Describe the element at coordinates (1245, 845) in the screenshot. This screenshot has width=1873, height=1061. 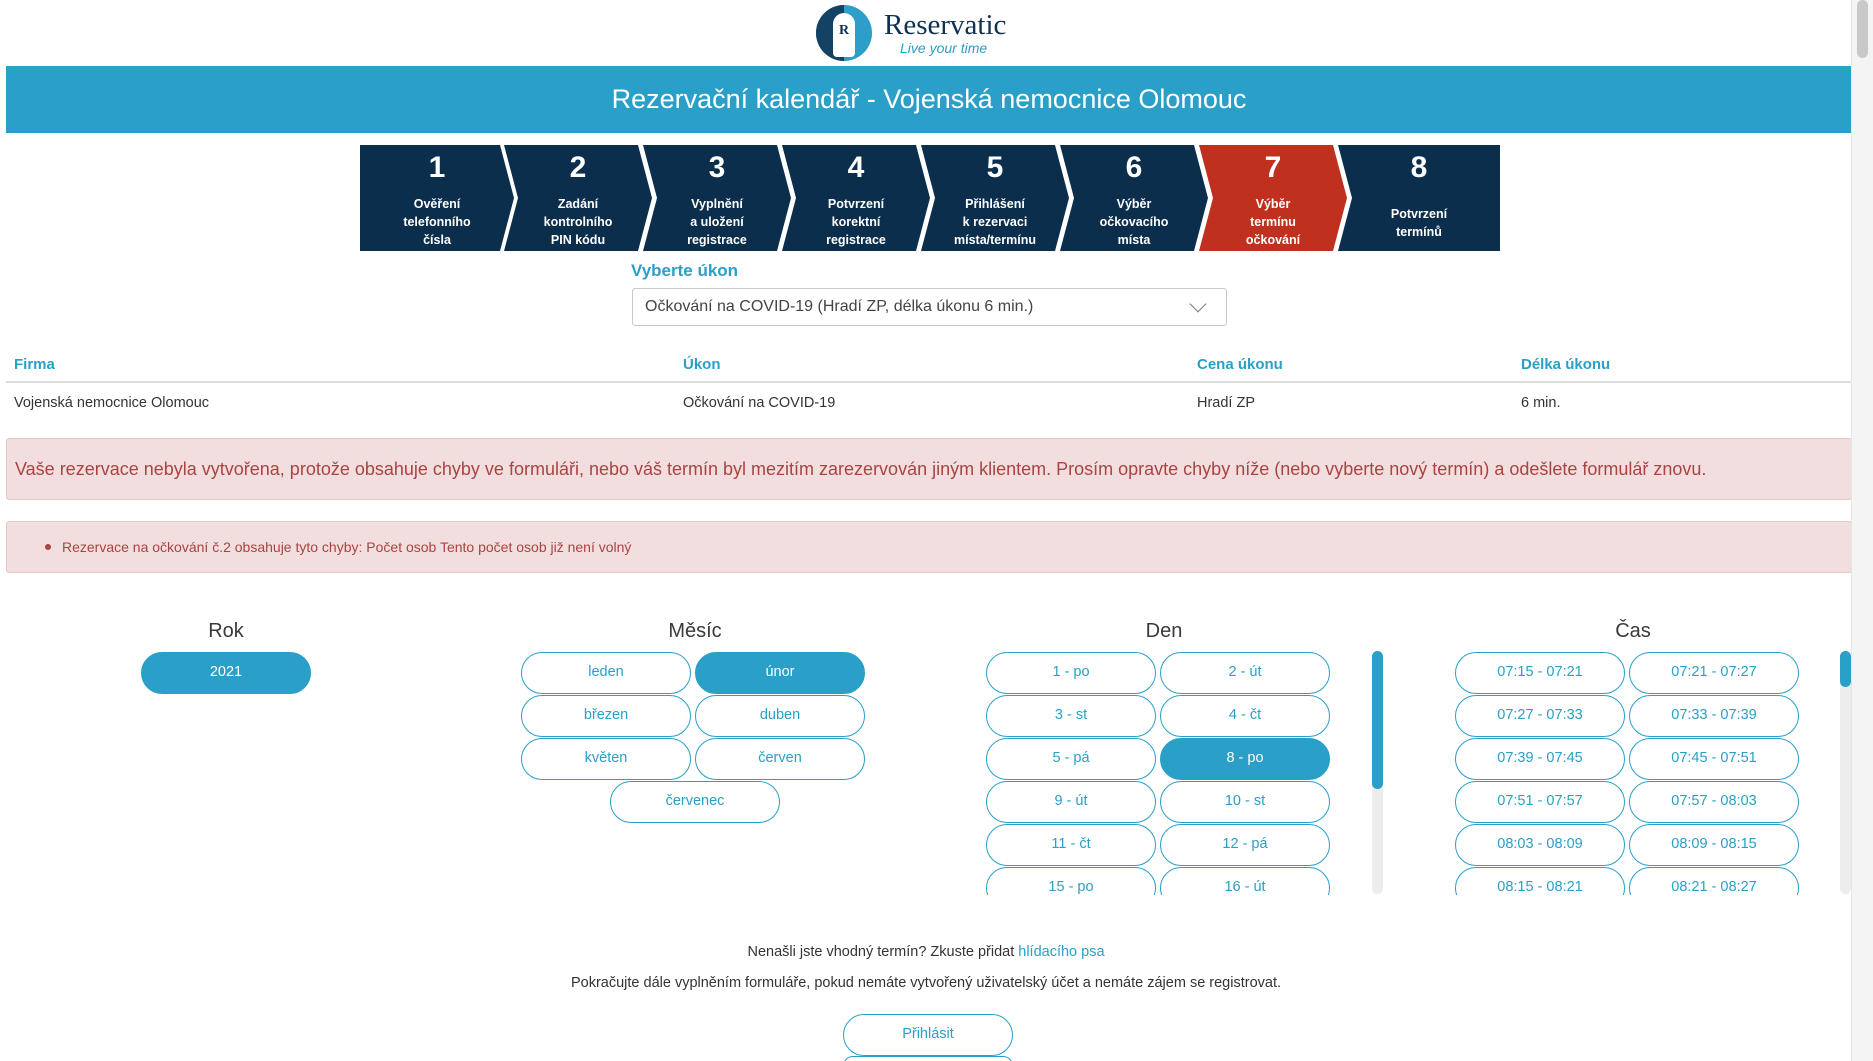
I see `day-option: 12 - pá` at that location.